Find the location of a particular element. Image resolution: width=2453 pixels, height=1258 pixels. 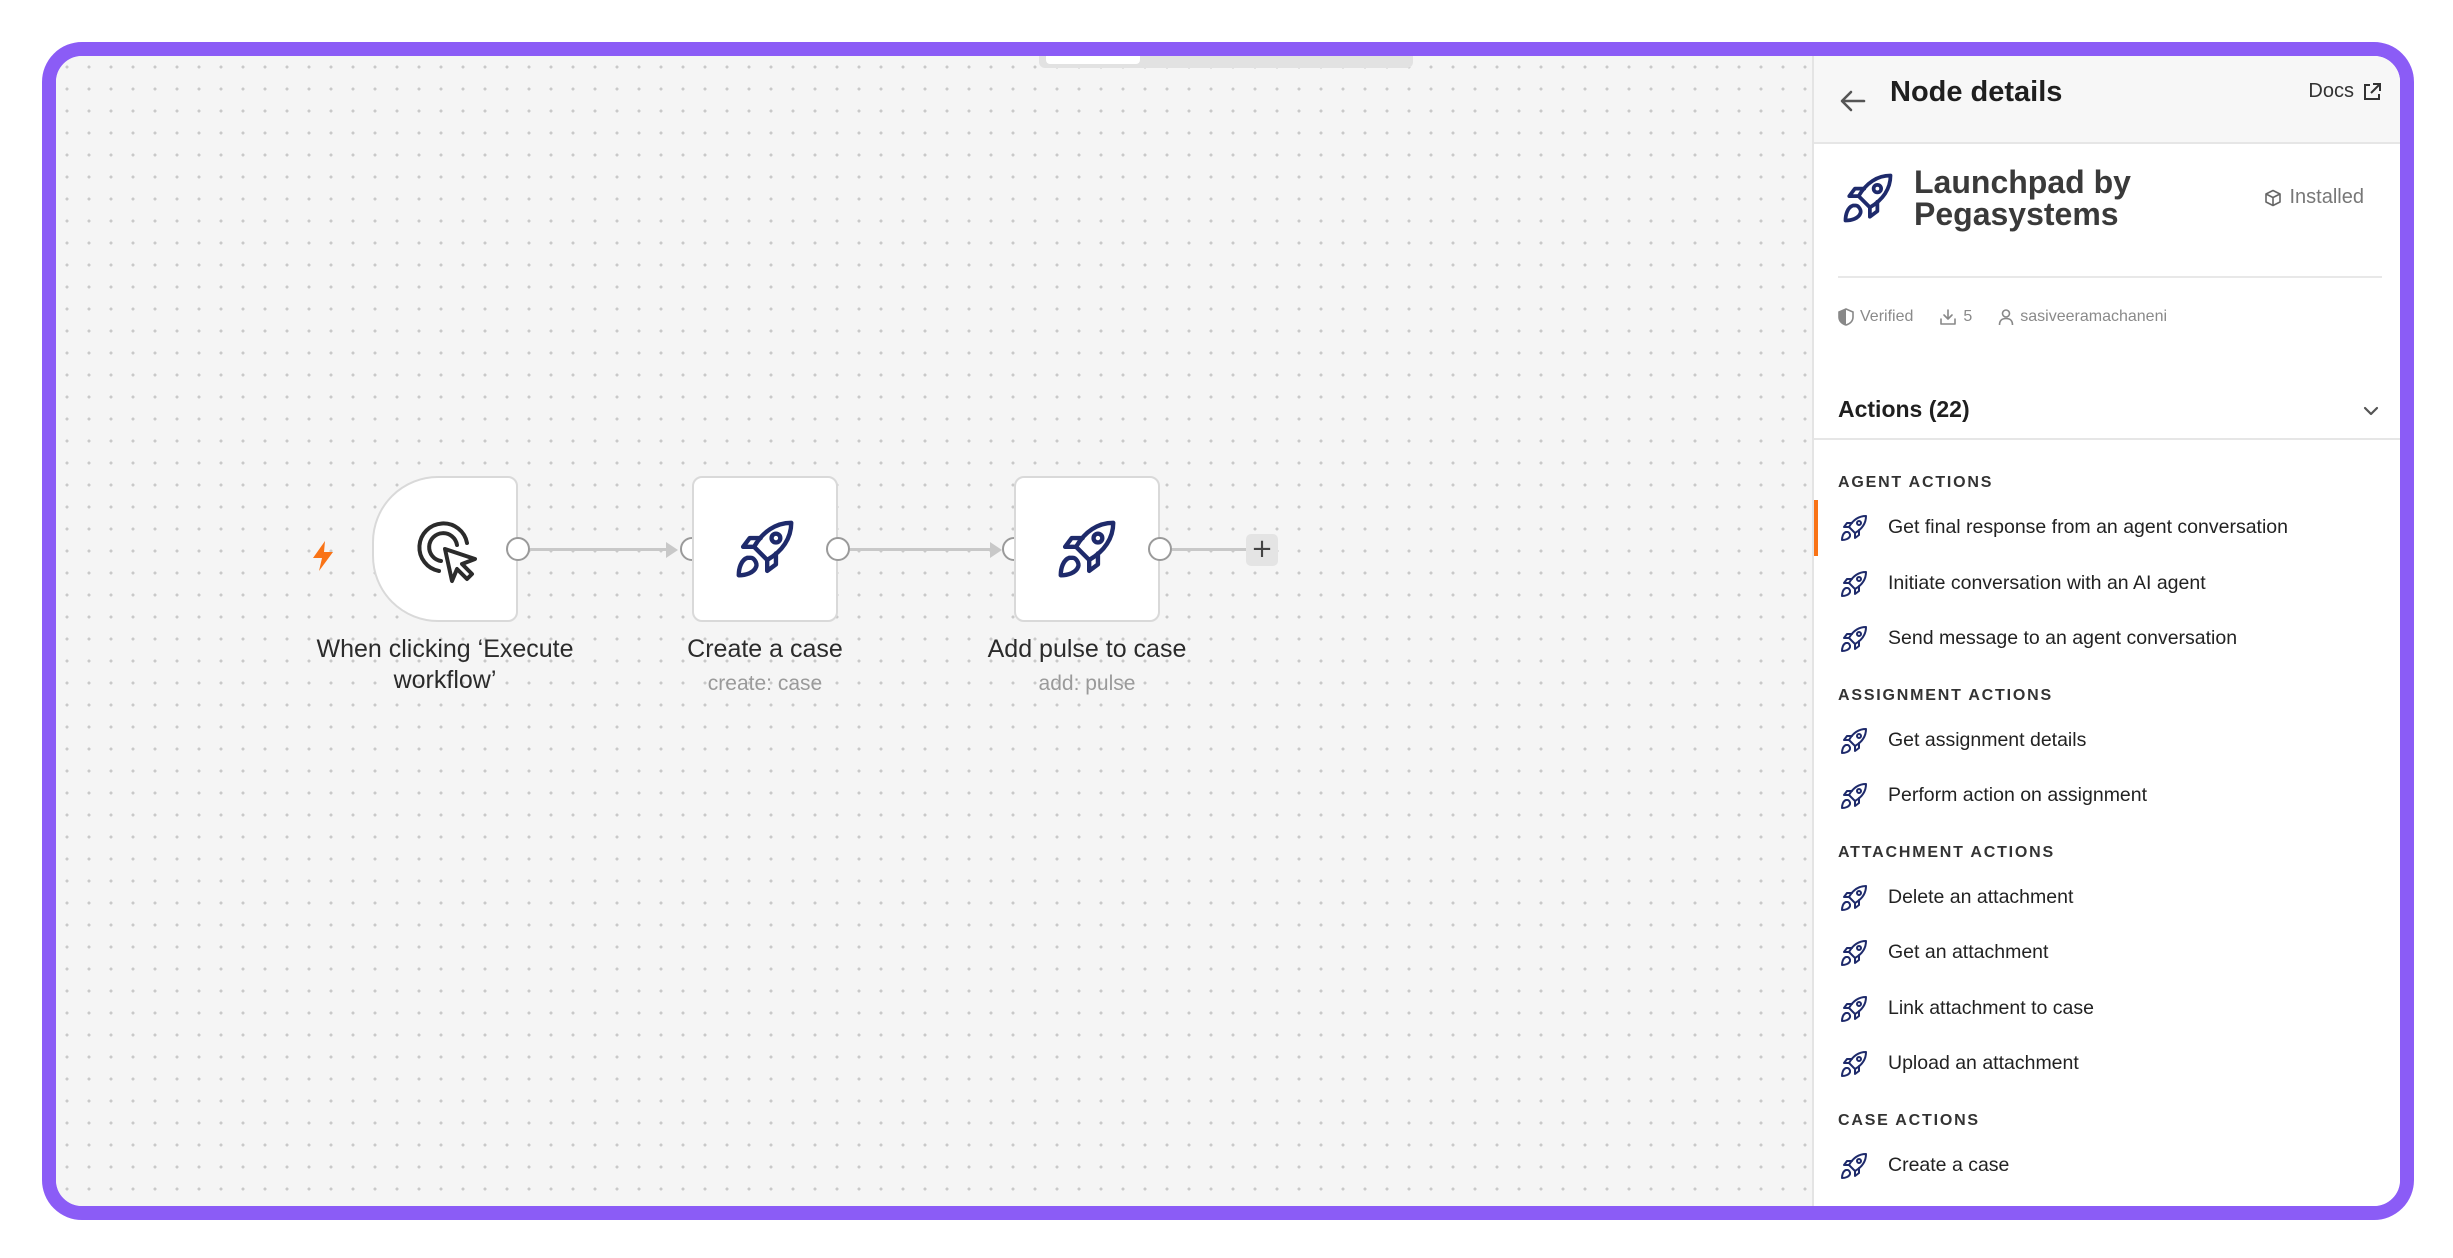

action-item: Get assignment details is located at coordinates (2107, 741).